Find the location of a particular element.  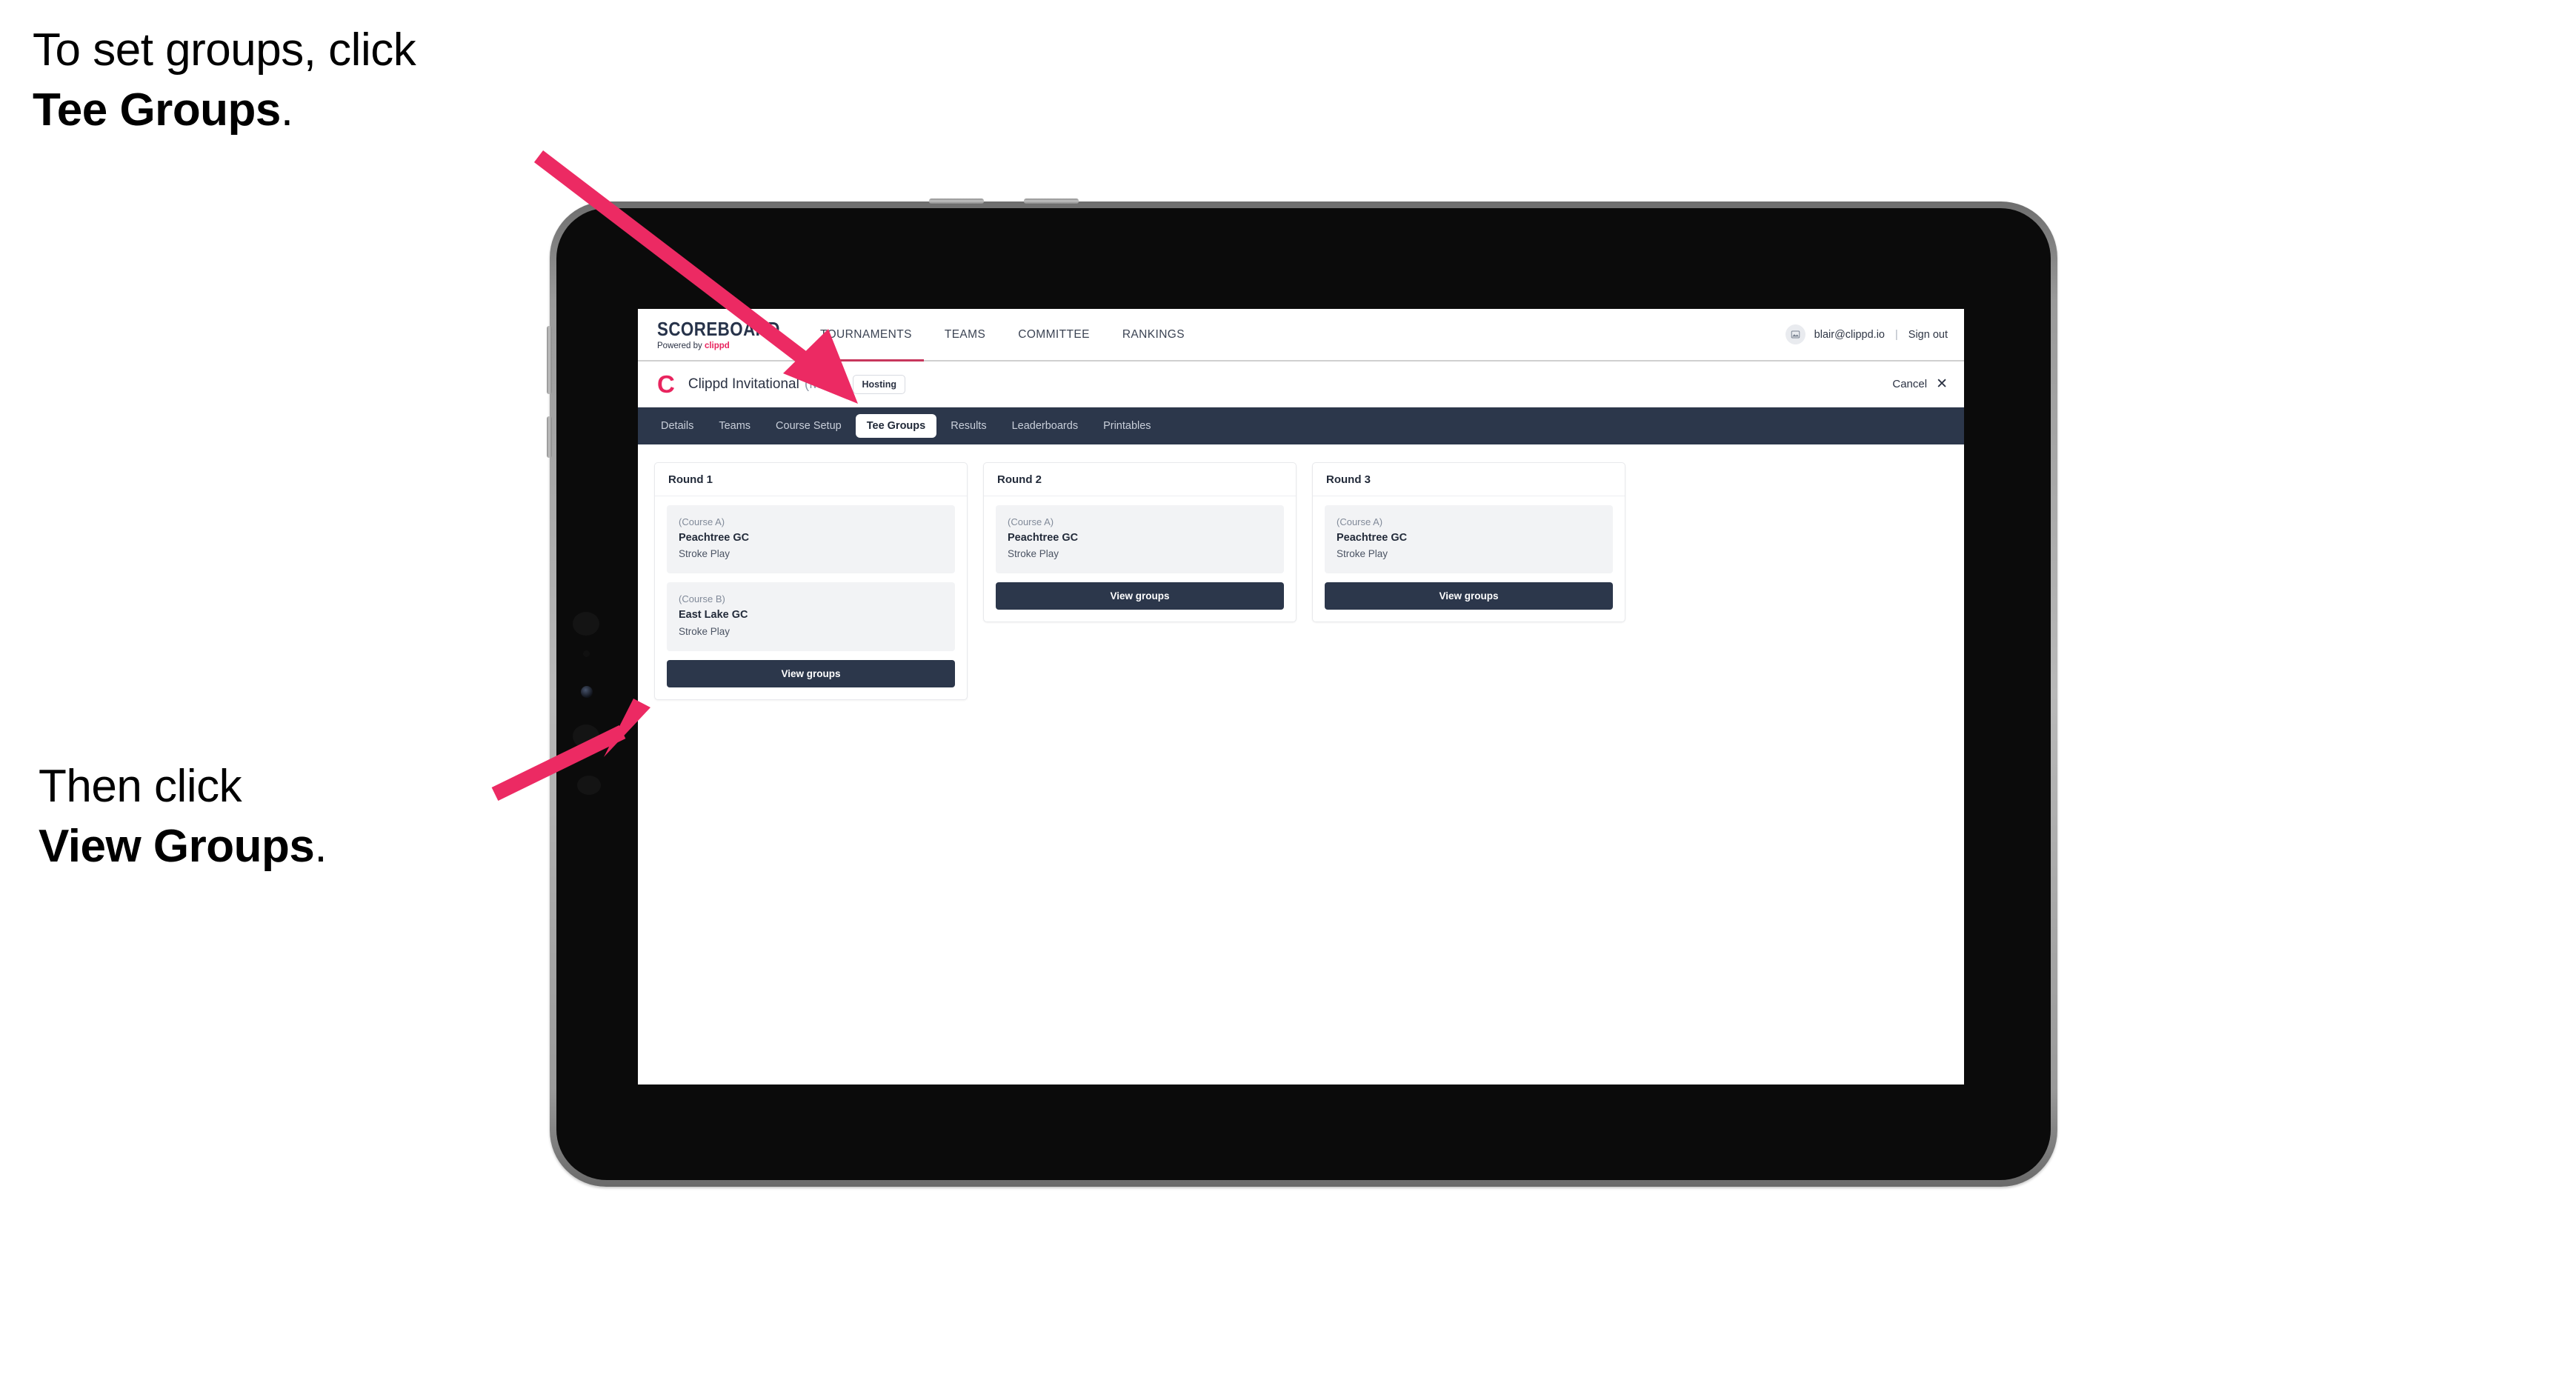

account-email: blair@clippd.io is located at coordinates (1849, 334).